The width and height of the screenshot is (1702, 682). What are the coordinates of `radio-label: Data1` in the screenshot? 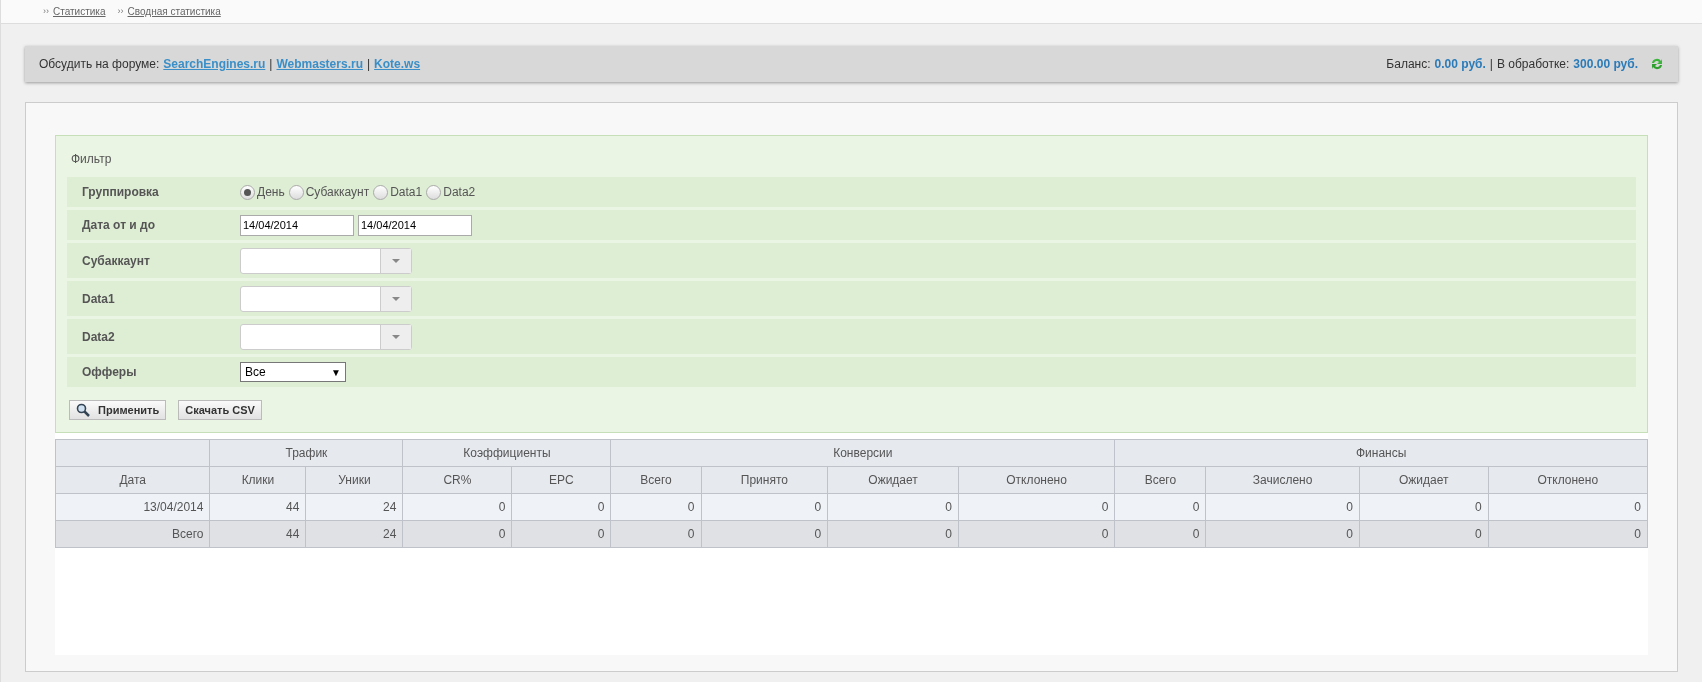 It's located at (406, 192).